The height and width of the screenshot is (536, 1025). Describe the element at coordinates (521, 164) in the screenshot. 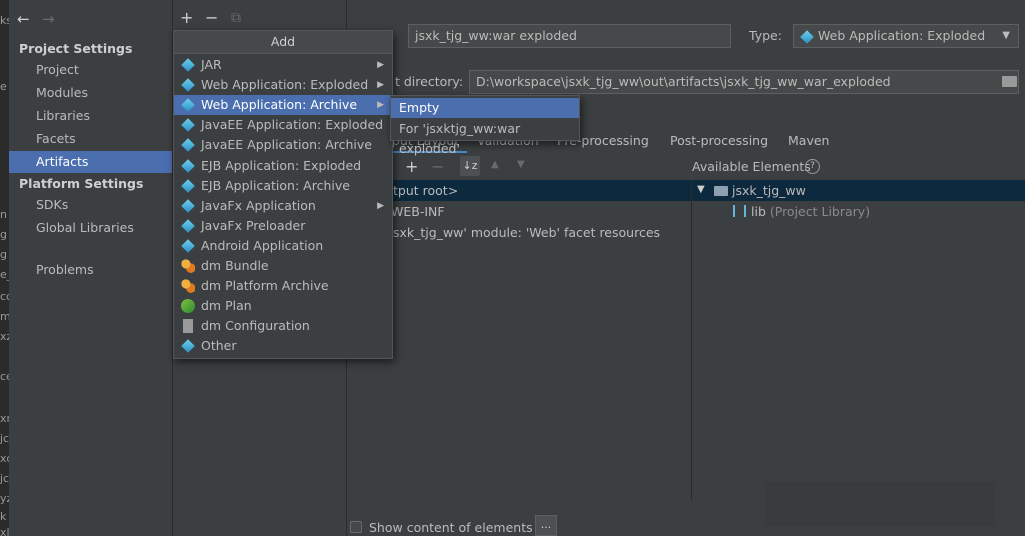

I see `move-down-button: ▼` at that location.